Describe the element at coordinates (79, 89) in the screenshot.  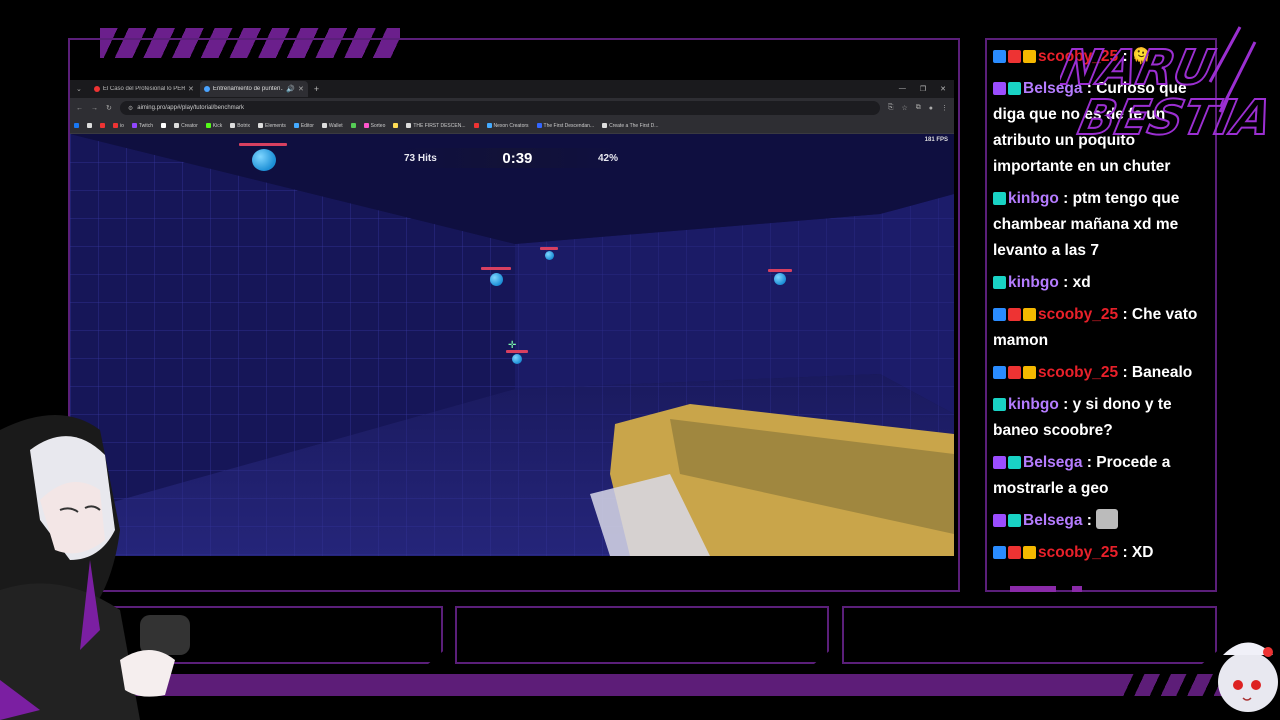
I see `tab-search-icon: ⌄` at that location.